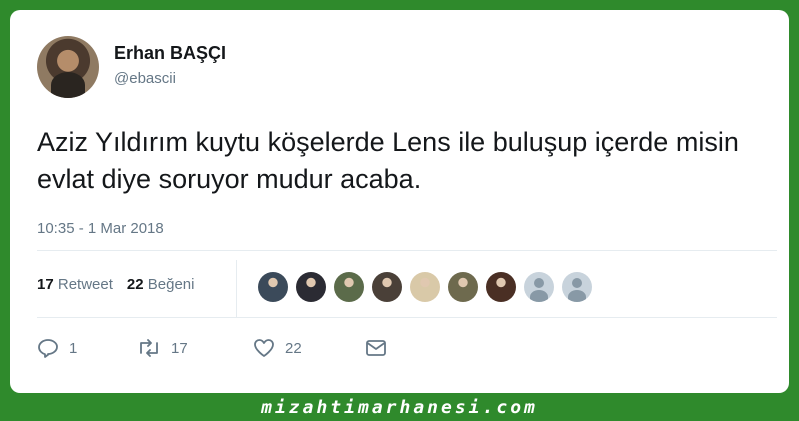 The image size is (799, 421). I want to click on liker-avatars, so click(425, 287).